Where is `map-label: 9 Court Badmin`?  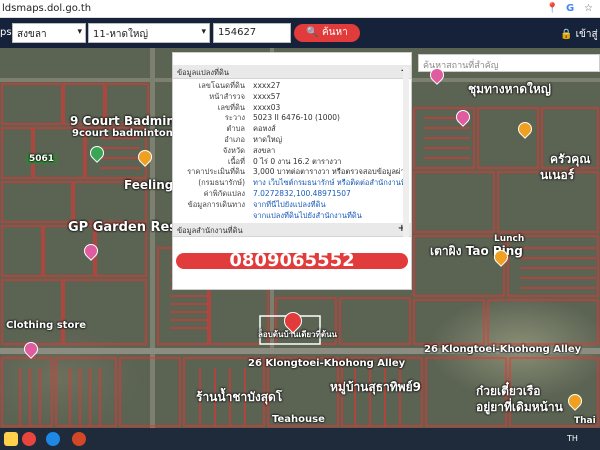 map-label: 9 Court Badmin is located at coordinates (122, 121).